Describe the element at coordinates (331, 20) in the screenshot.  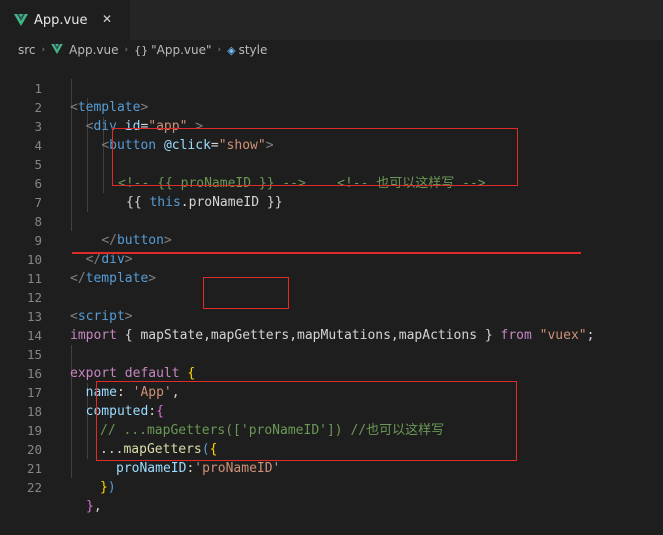
I see `tab-bar: App.vue ✕` at that location.